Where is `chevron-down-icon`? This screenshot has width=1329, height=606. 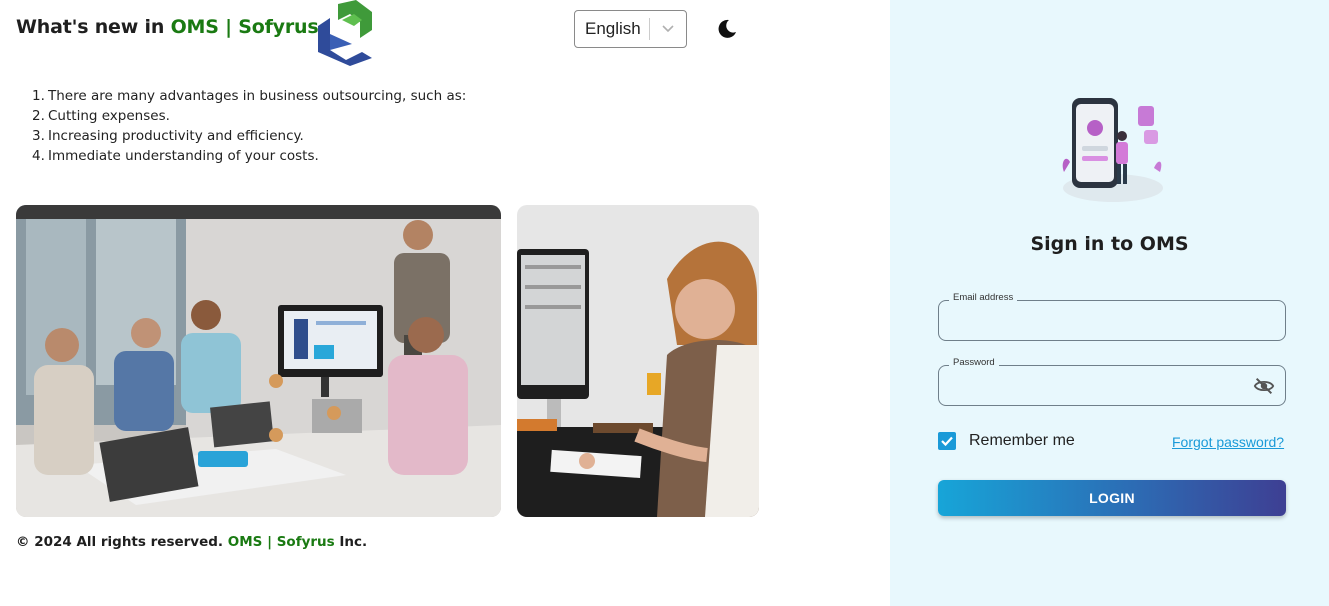
chevron-down-icon is located at coordinates (668, 29).